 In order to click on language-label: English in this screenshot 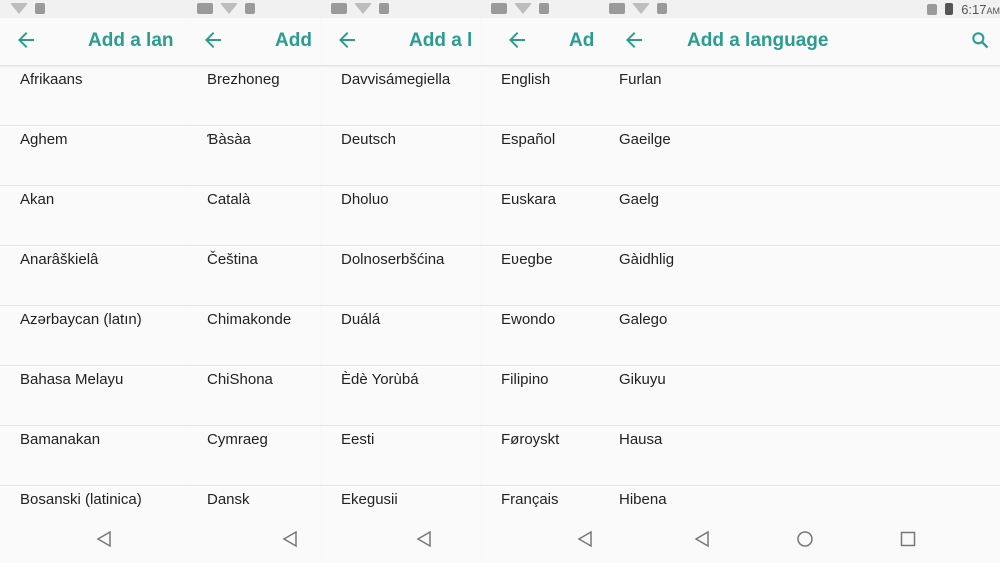, I will do `click(526, 79)`.